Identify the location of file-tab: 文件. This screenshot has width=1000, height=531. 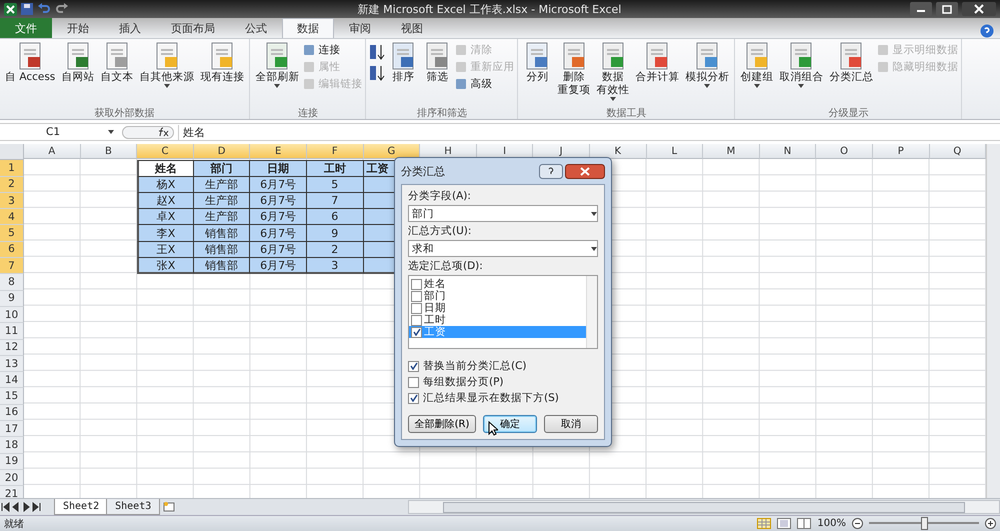
(26, 28).